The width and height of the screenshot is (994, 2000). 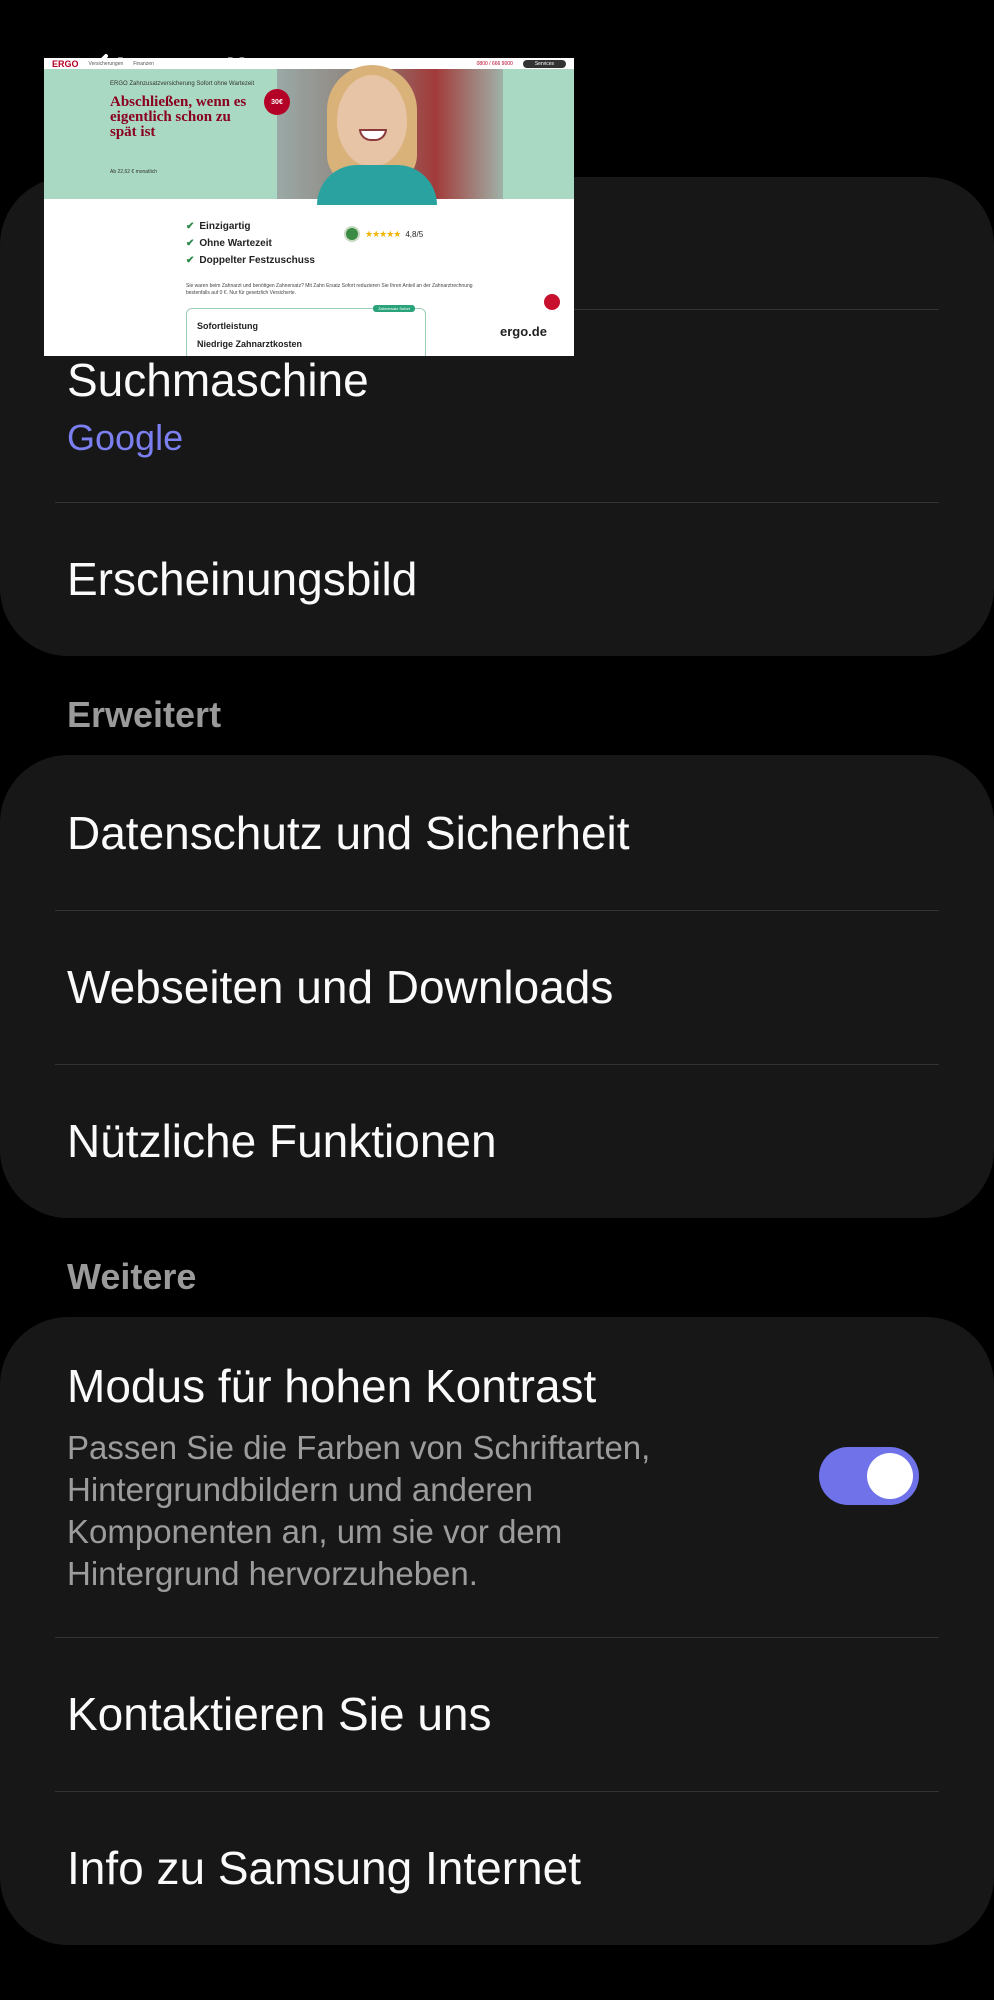 I want to click on photo-shirt, so click(x=377, y=185).